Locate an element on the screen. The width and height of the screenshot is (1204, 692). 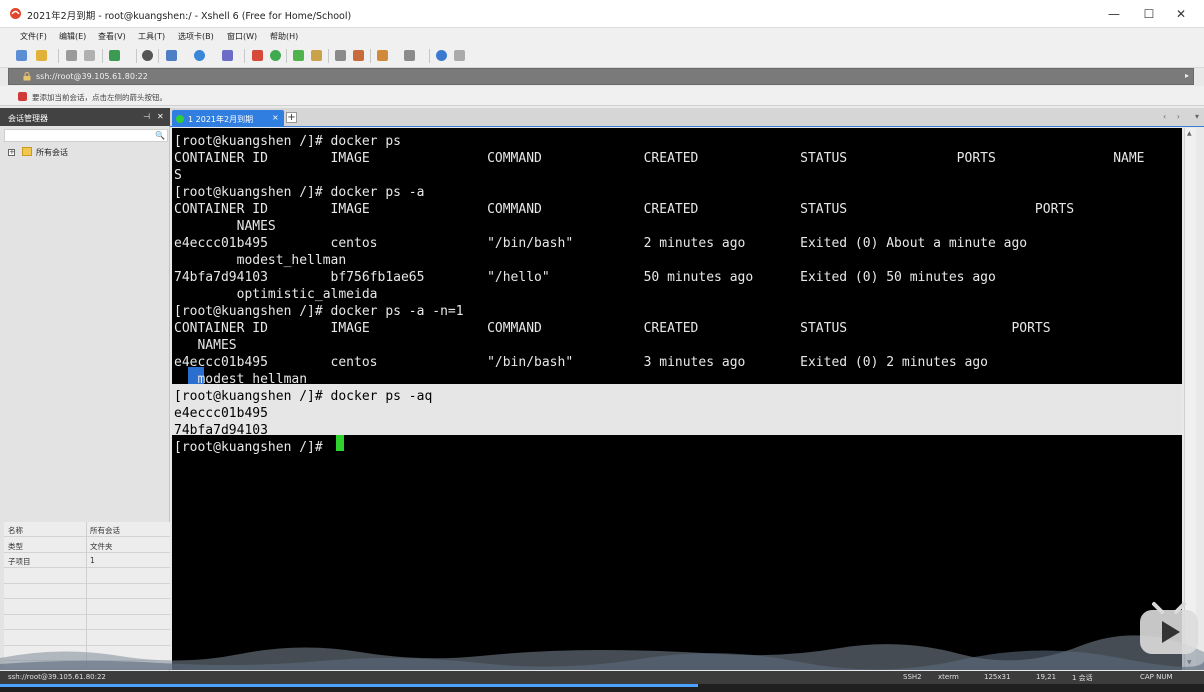
property-row: 名称 所有会话 is located at coordinates (87, 529).